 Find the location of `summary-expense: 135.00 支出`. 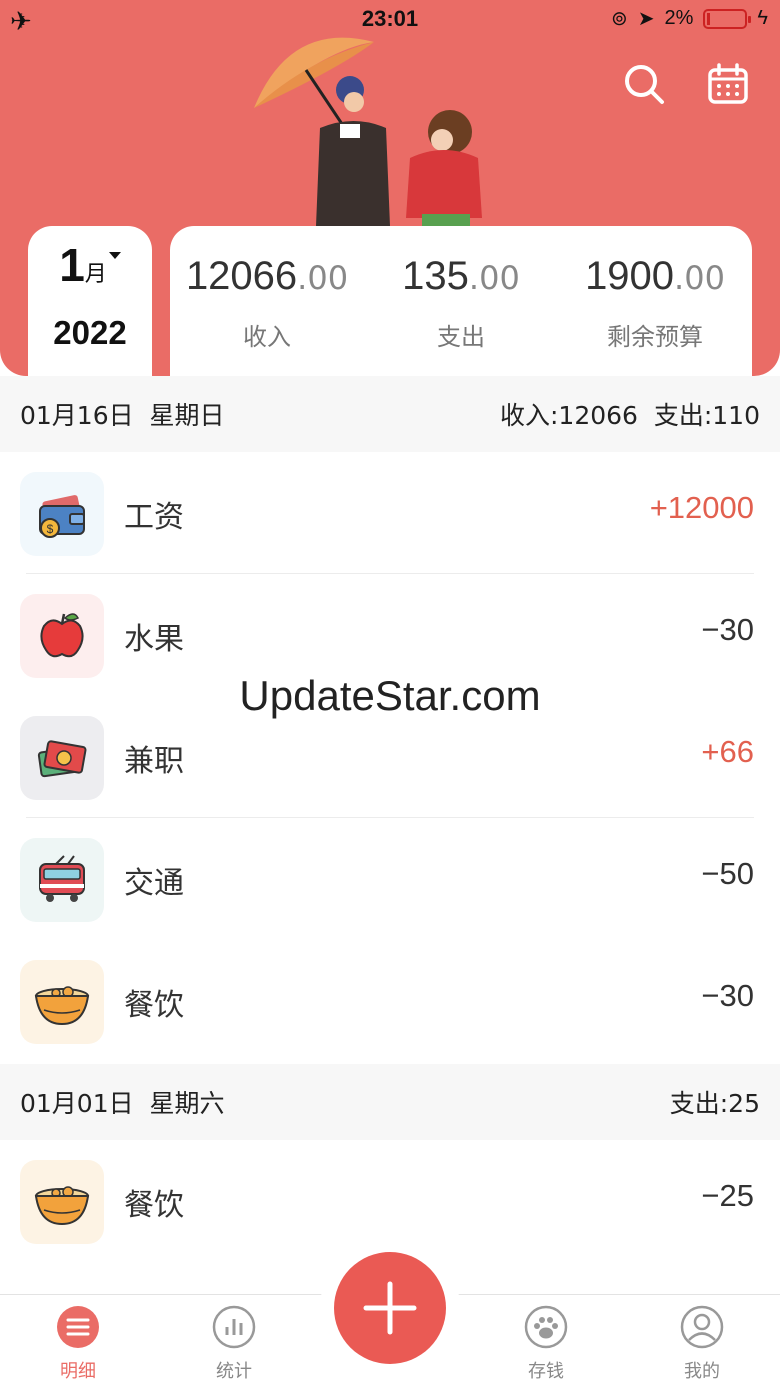

summary-expense: 135.00 支出 is located at coordinates (461, 301).